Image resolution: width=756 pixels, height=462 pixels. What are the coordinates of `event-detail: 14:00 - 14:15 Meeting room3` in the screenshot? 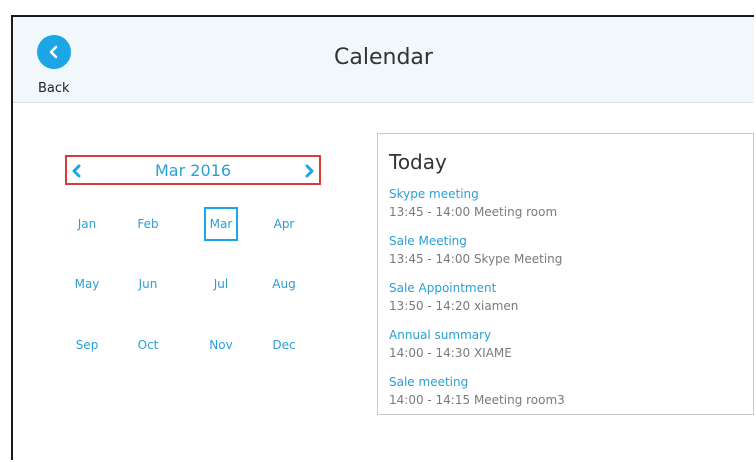 It's located at (477, 400).